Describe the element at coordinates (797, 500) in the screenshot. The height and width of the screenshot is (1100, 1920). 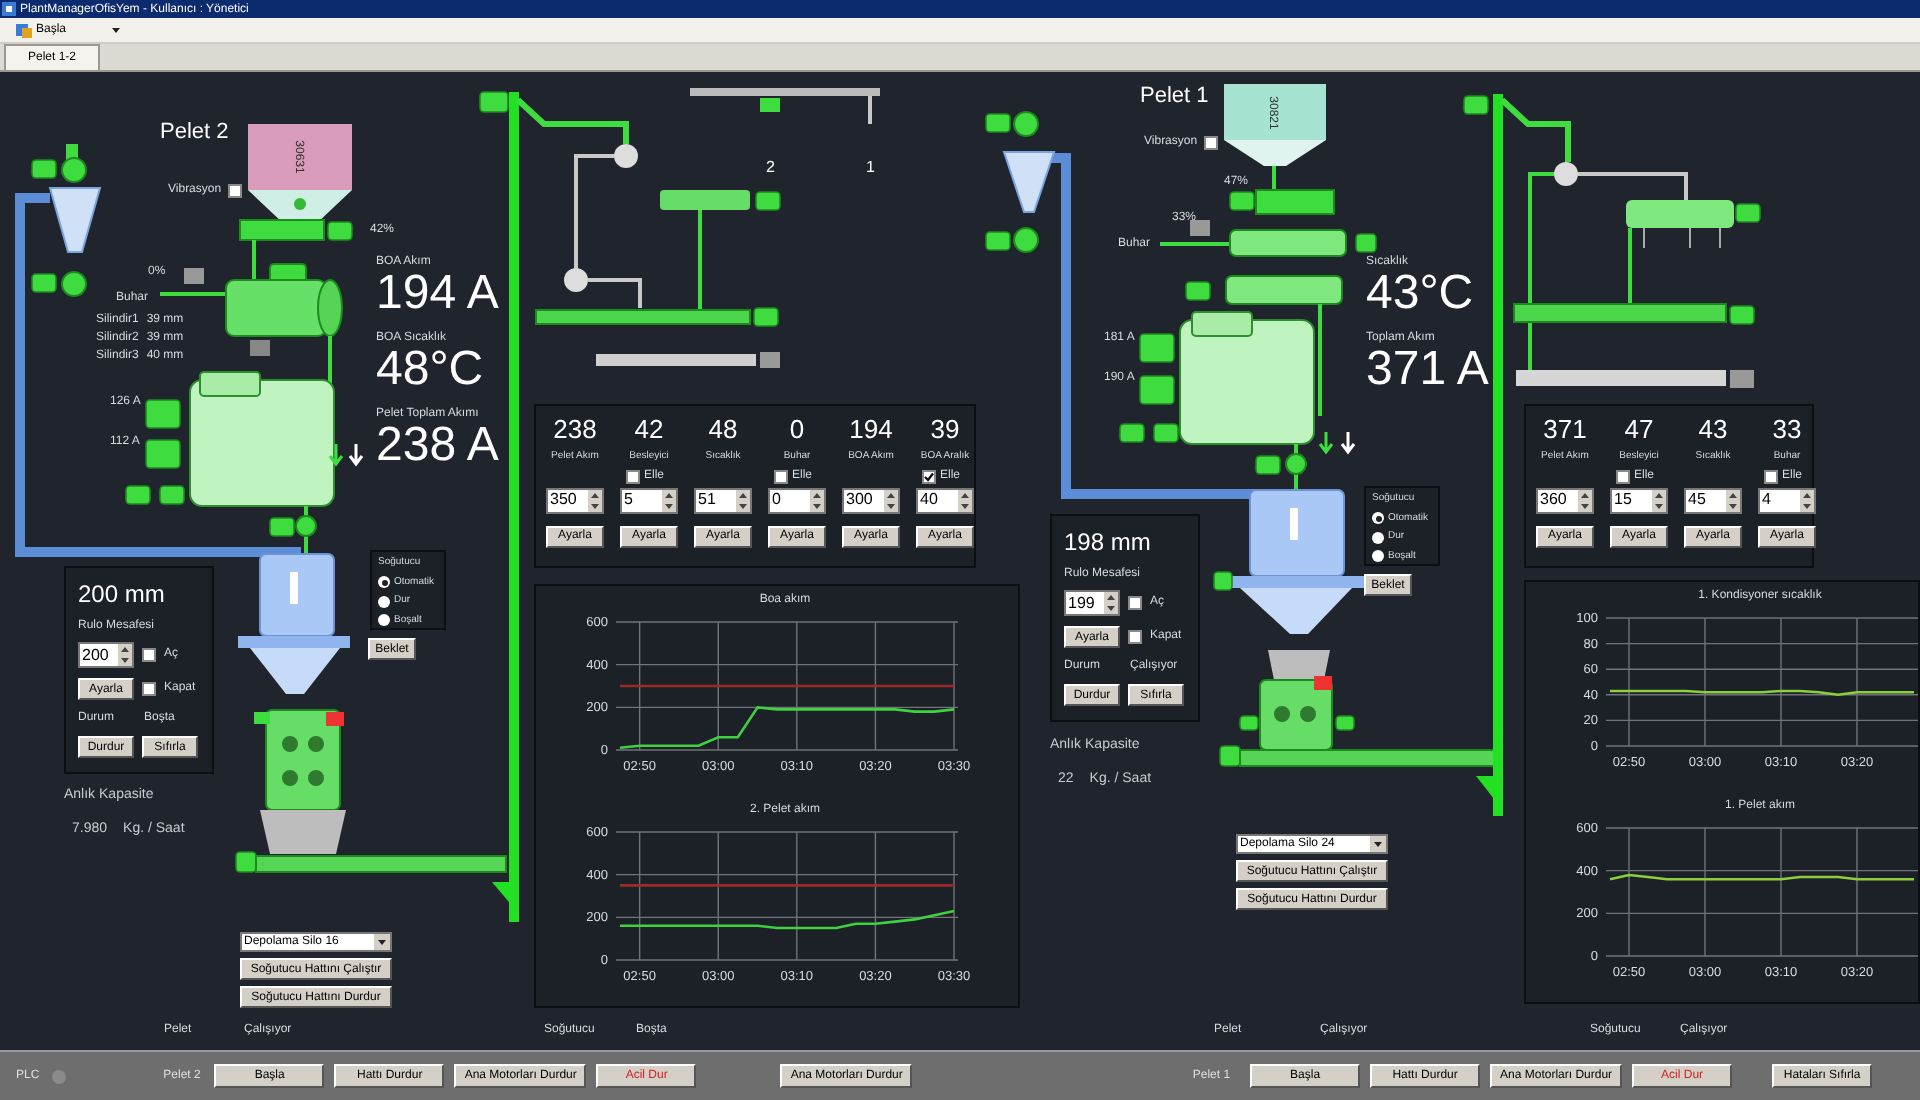
I see `number-field: 0` at that location.